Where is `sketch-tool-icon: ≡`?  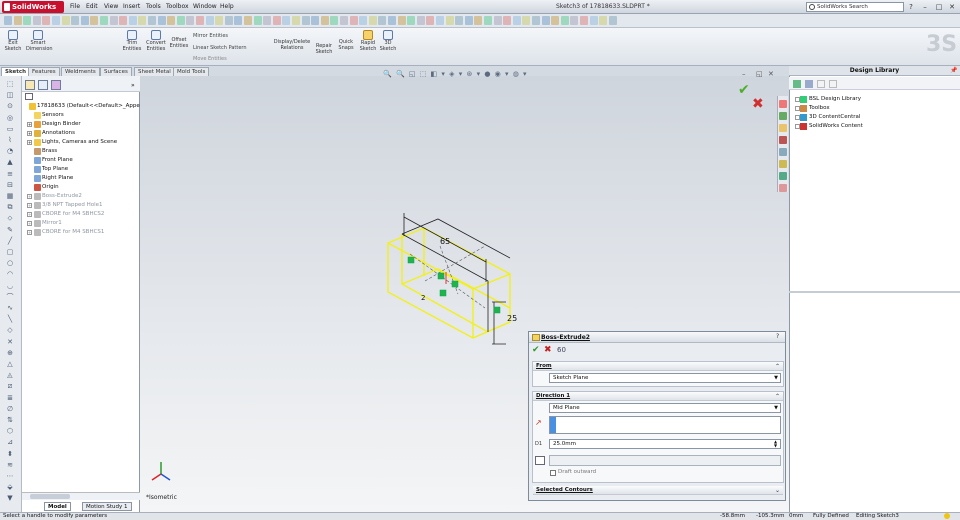
sketch-tool-icon: ≡ is located at coordinates (10, 174).